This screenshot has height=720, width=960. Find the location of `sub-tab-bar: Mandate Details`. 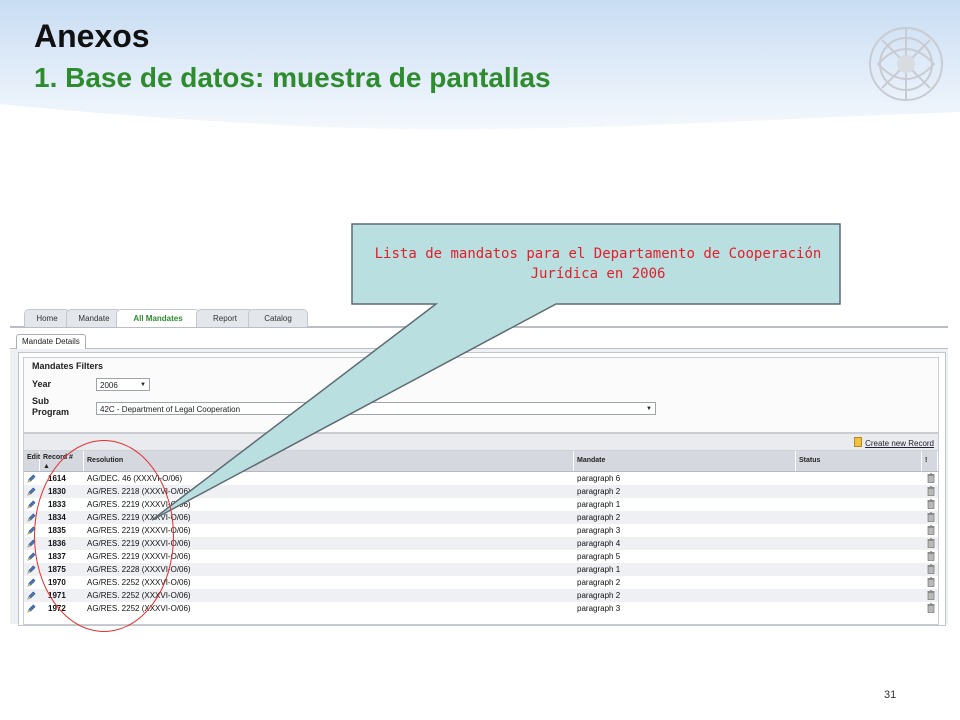

sub-tab-bar: Mandate Details is located at coordinates (479, 338).